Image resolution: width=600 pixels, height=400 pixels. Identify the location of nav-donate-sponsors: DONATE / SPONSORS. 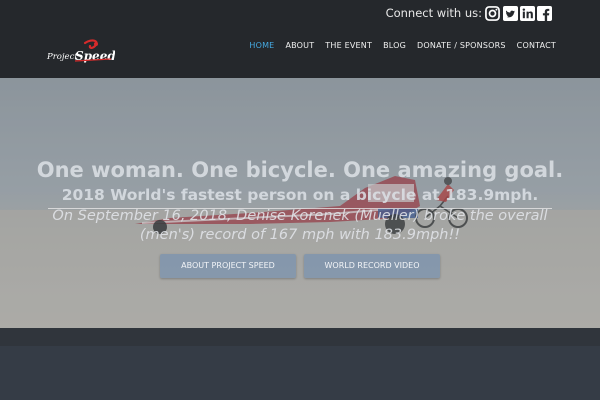
(461, 45).